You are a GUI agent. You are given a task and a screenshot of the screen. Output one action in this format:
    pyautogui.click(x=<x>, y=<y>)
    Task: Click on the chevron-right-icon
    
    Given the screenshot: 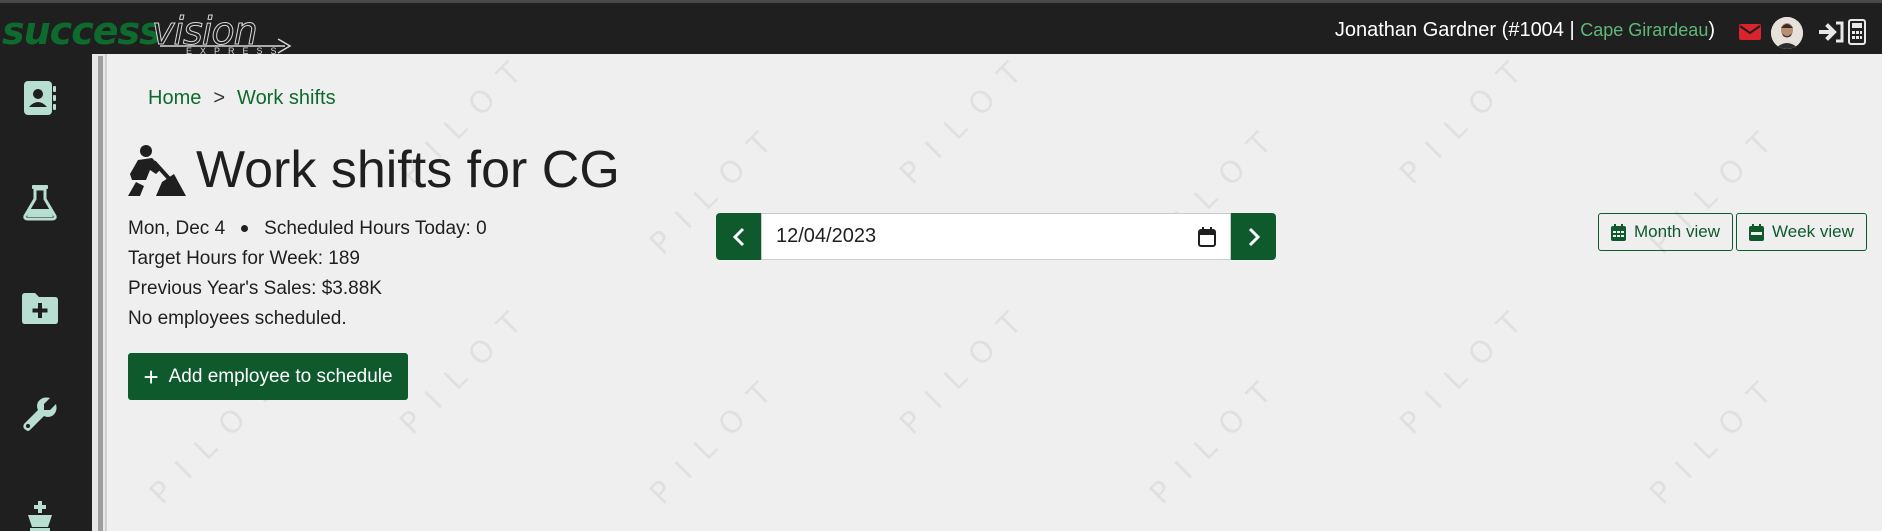 What is the action you would take?
    pyautogui.click(x=1254, y=236)
    